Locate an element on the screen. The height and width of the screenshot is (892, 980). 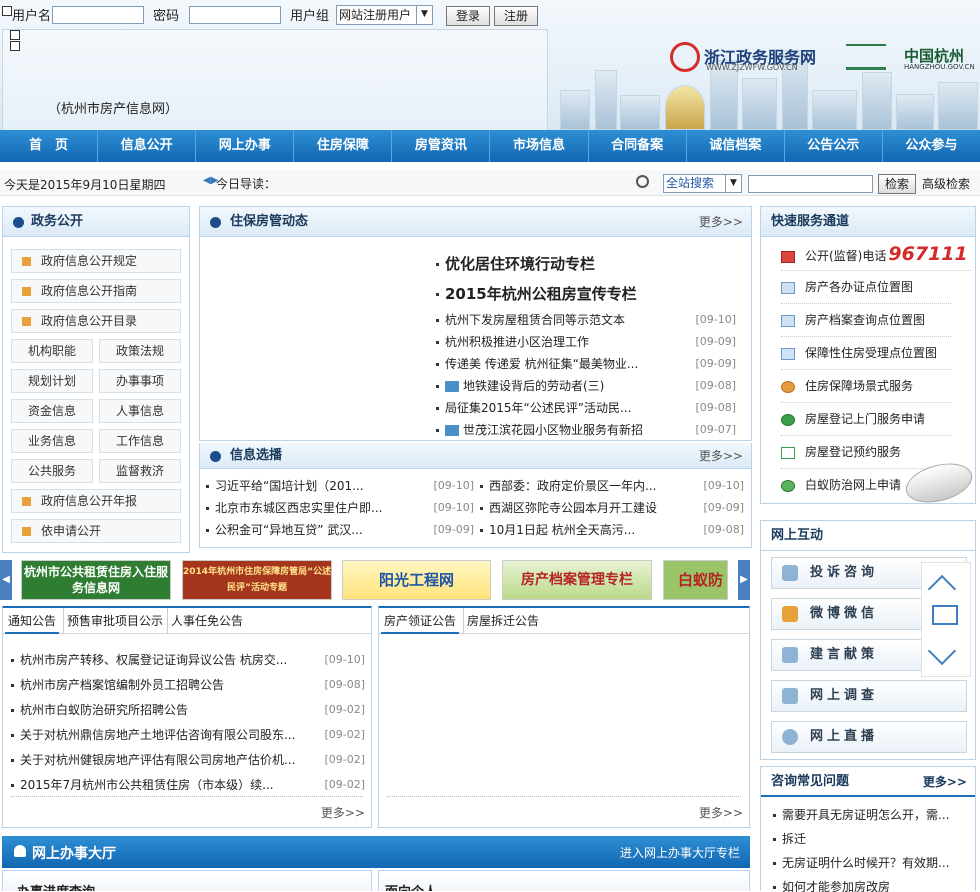
pie-icon is located at coordinates (18, 222).